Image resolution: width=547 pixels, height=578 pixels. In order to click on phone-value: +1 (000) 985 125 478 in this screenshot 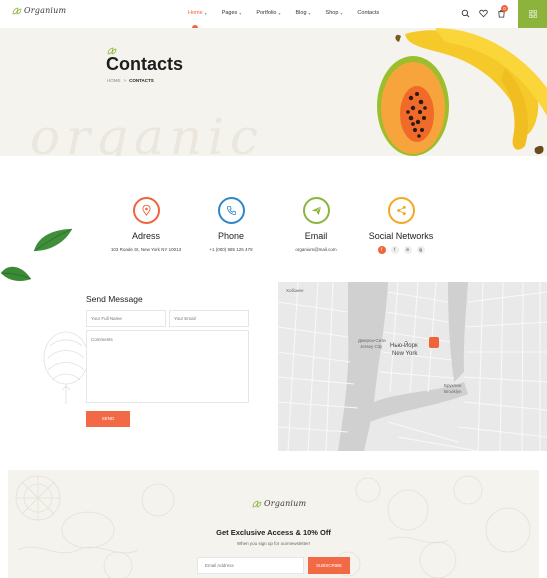, I will do `click(231, 249)`.